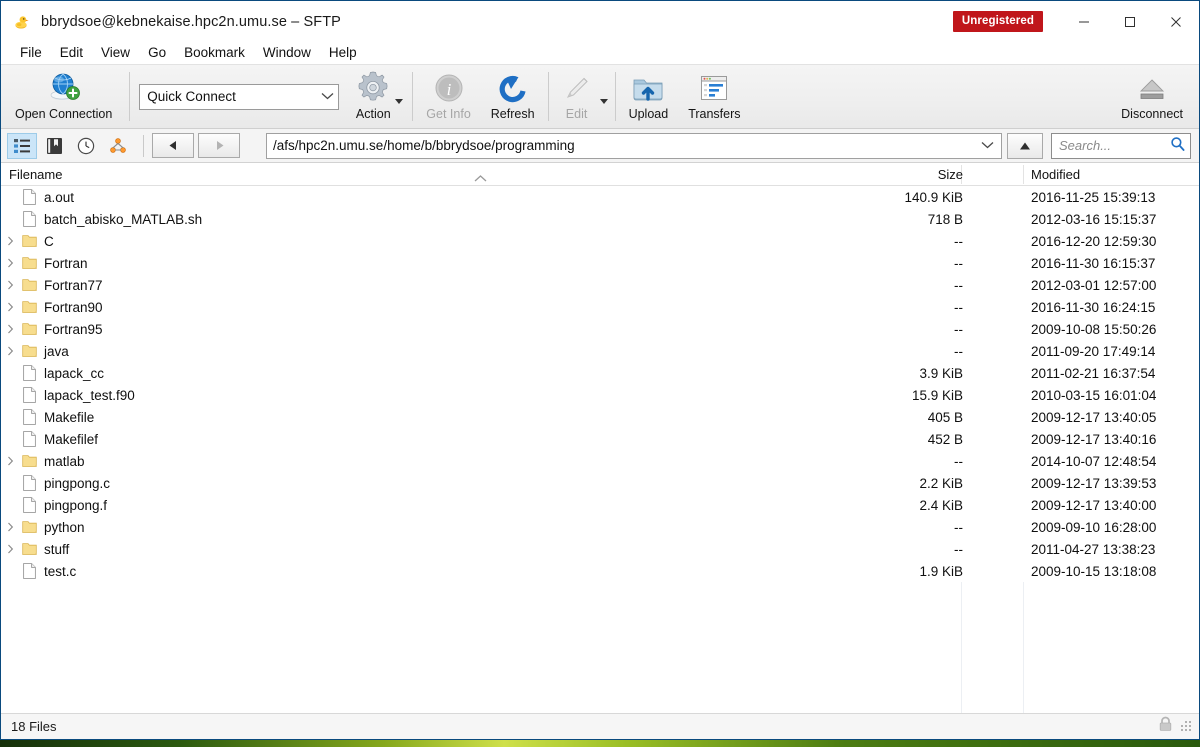 The height and width of the screenshot is (747, 1200). What do you see at coordinates (649, 96) in the screenshot?
I see `upload-button: Upload` at bounding box center [649, 96].